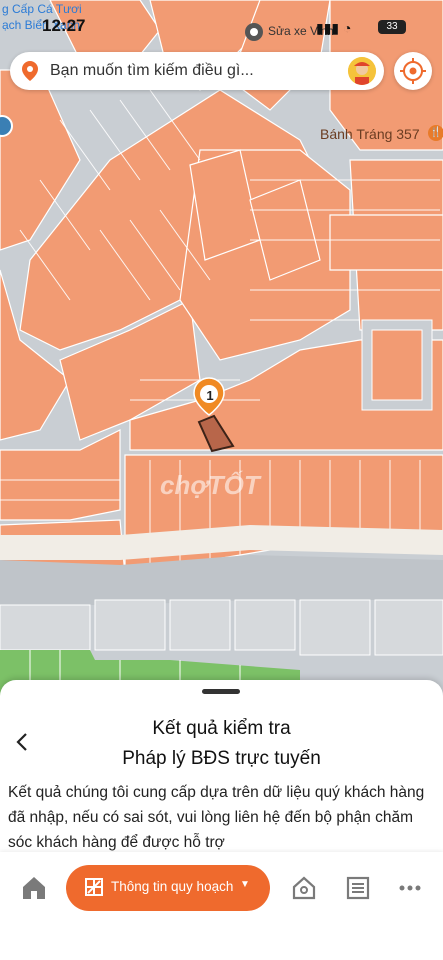  Describe the element at coordinates (210, 485) in the screenshot. I see `watermark: chợTỐT` at that location.